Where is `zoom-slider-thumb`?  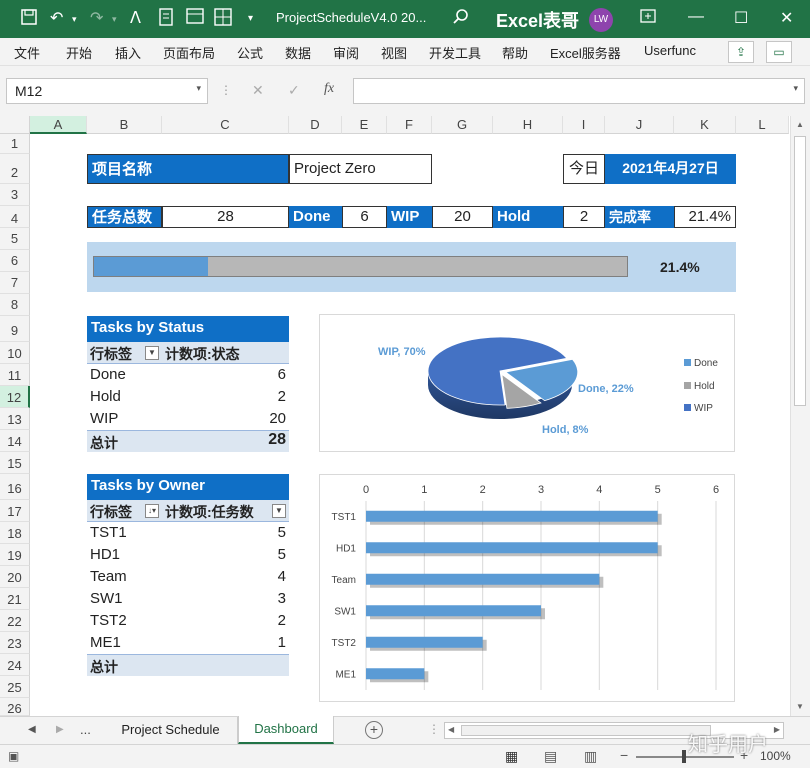 zoom-slider-thumb is located at coordinates (684, 756).